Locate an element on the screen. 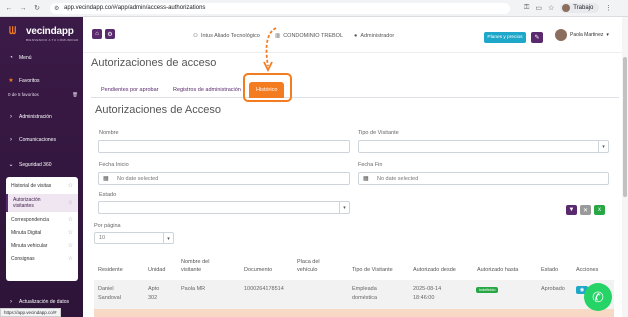 This screenshot has height=317, width=628. whatsapp-icon: ✆ is located at coordinates (598, 296).